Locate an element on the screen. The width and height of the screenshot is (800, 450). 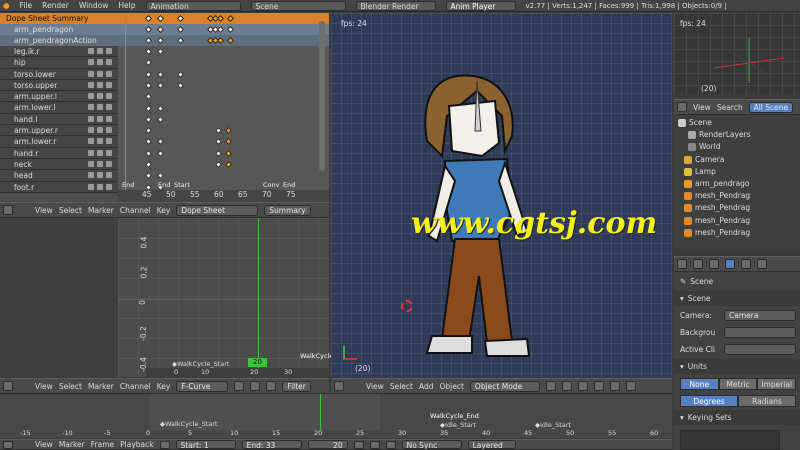
ol-search-menu: Search is located at coordinates (730, 107).